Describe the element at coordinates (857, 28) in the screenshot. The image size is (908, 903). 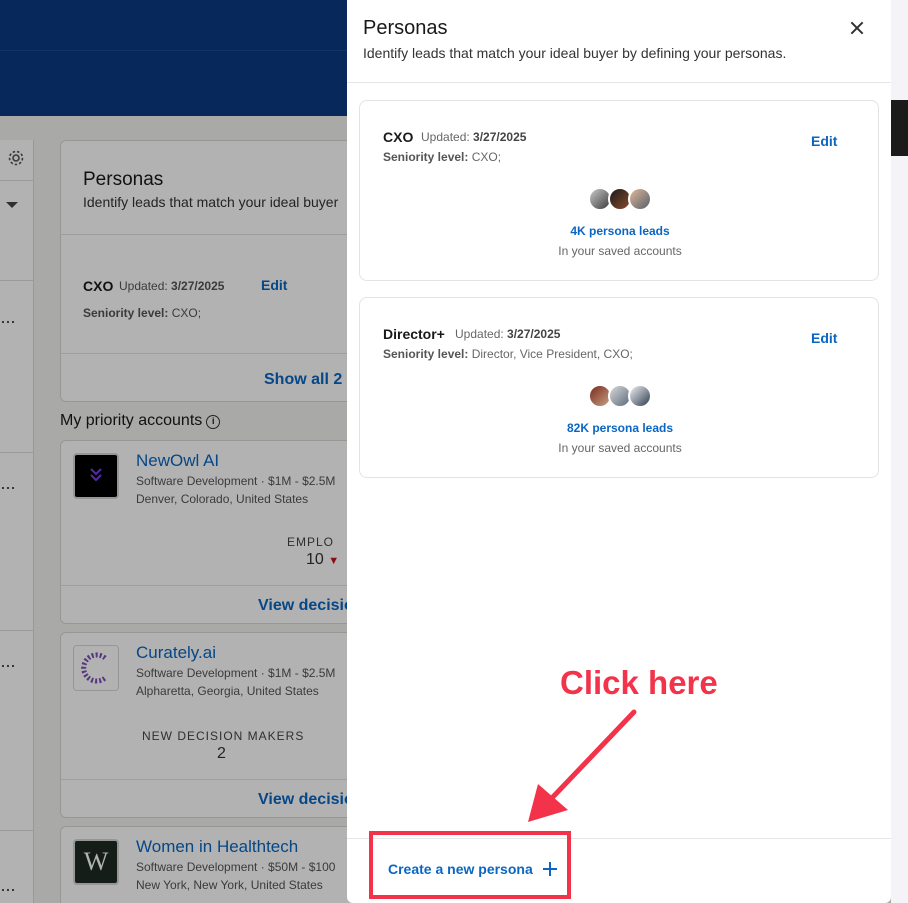
I see `close-icon` at that location.